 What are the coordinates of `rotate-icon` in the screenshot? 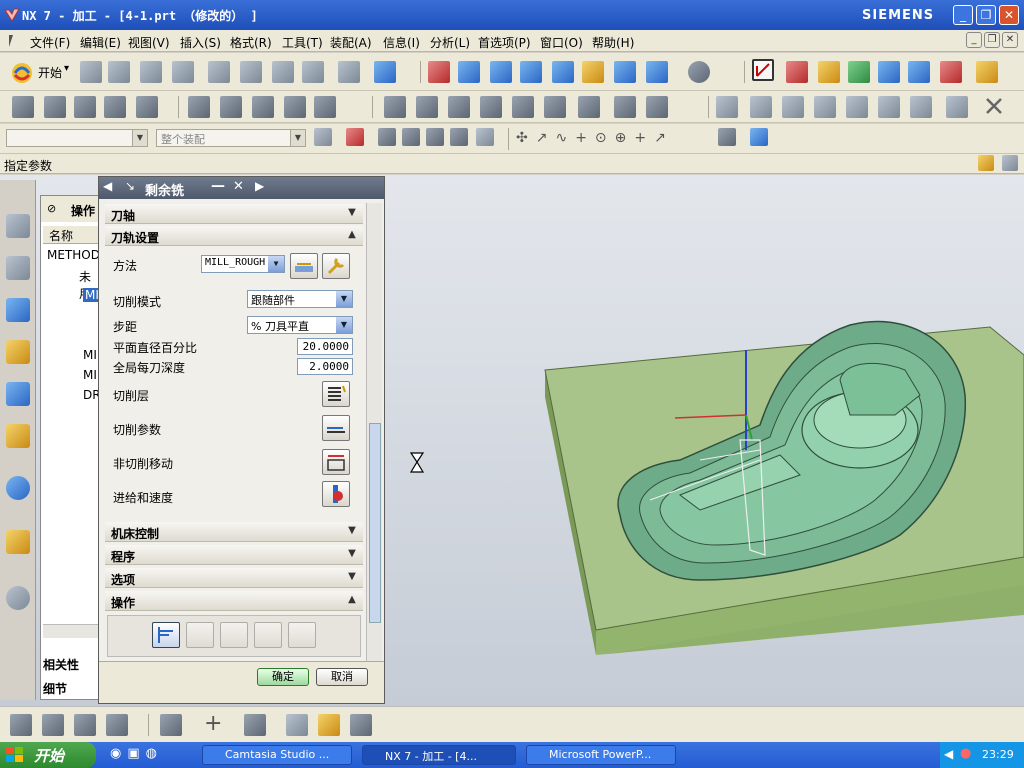 It's located at (563, 72).